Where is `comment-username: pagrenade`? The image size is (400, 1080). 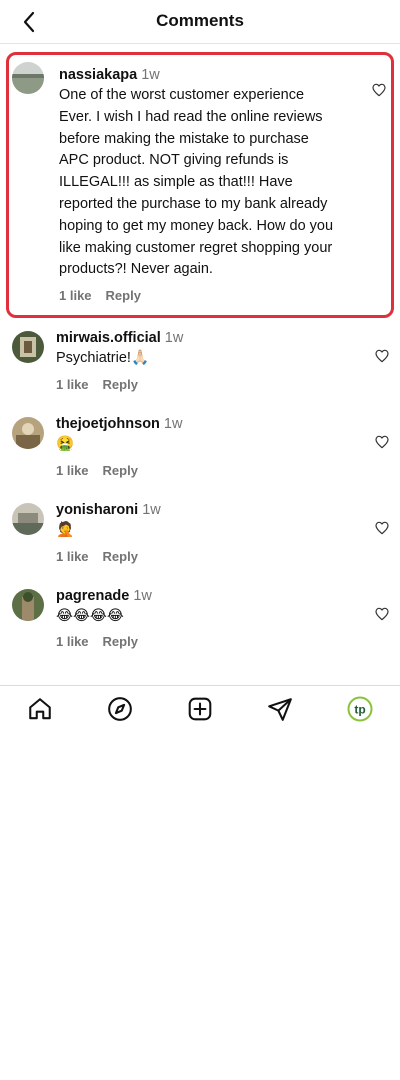
comment-username: pagrenade is located at coordinates (92, 596).